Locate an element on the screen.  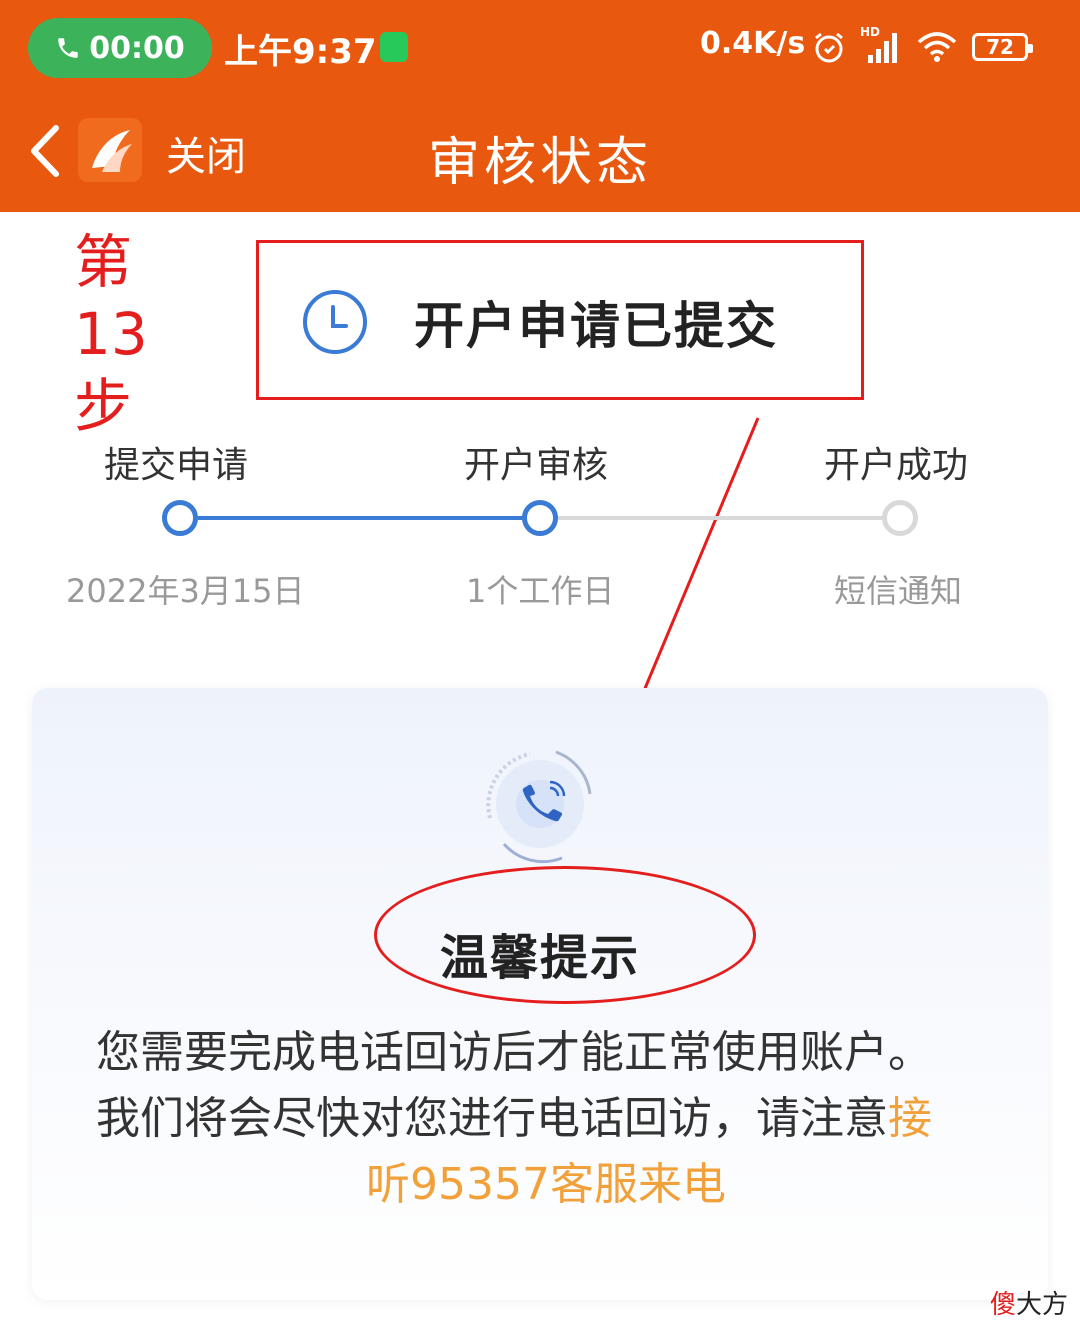
tip-highlight-ellipse is located at coordinates (565, 935).